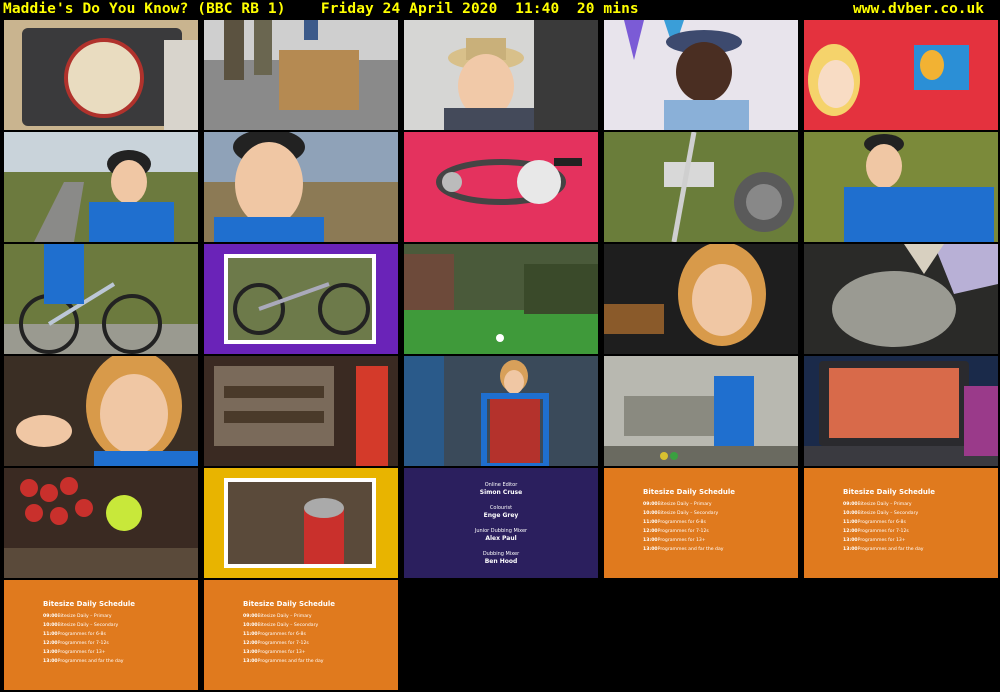 The height and width of the screenshot is (692, 1000). I want to click on thumbnail-boy-bunting, so click(701, 75).